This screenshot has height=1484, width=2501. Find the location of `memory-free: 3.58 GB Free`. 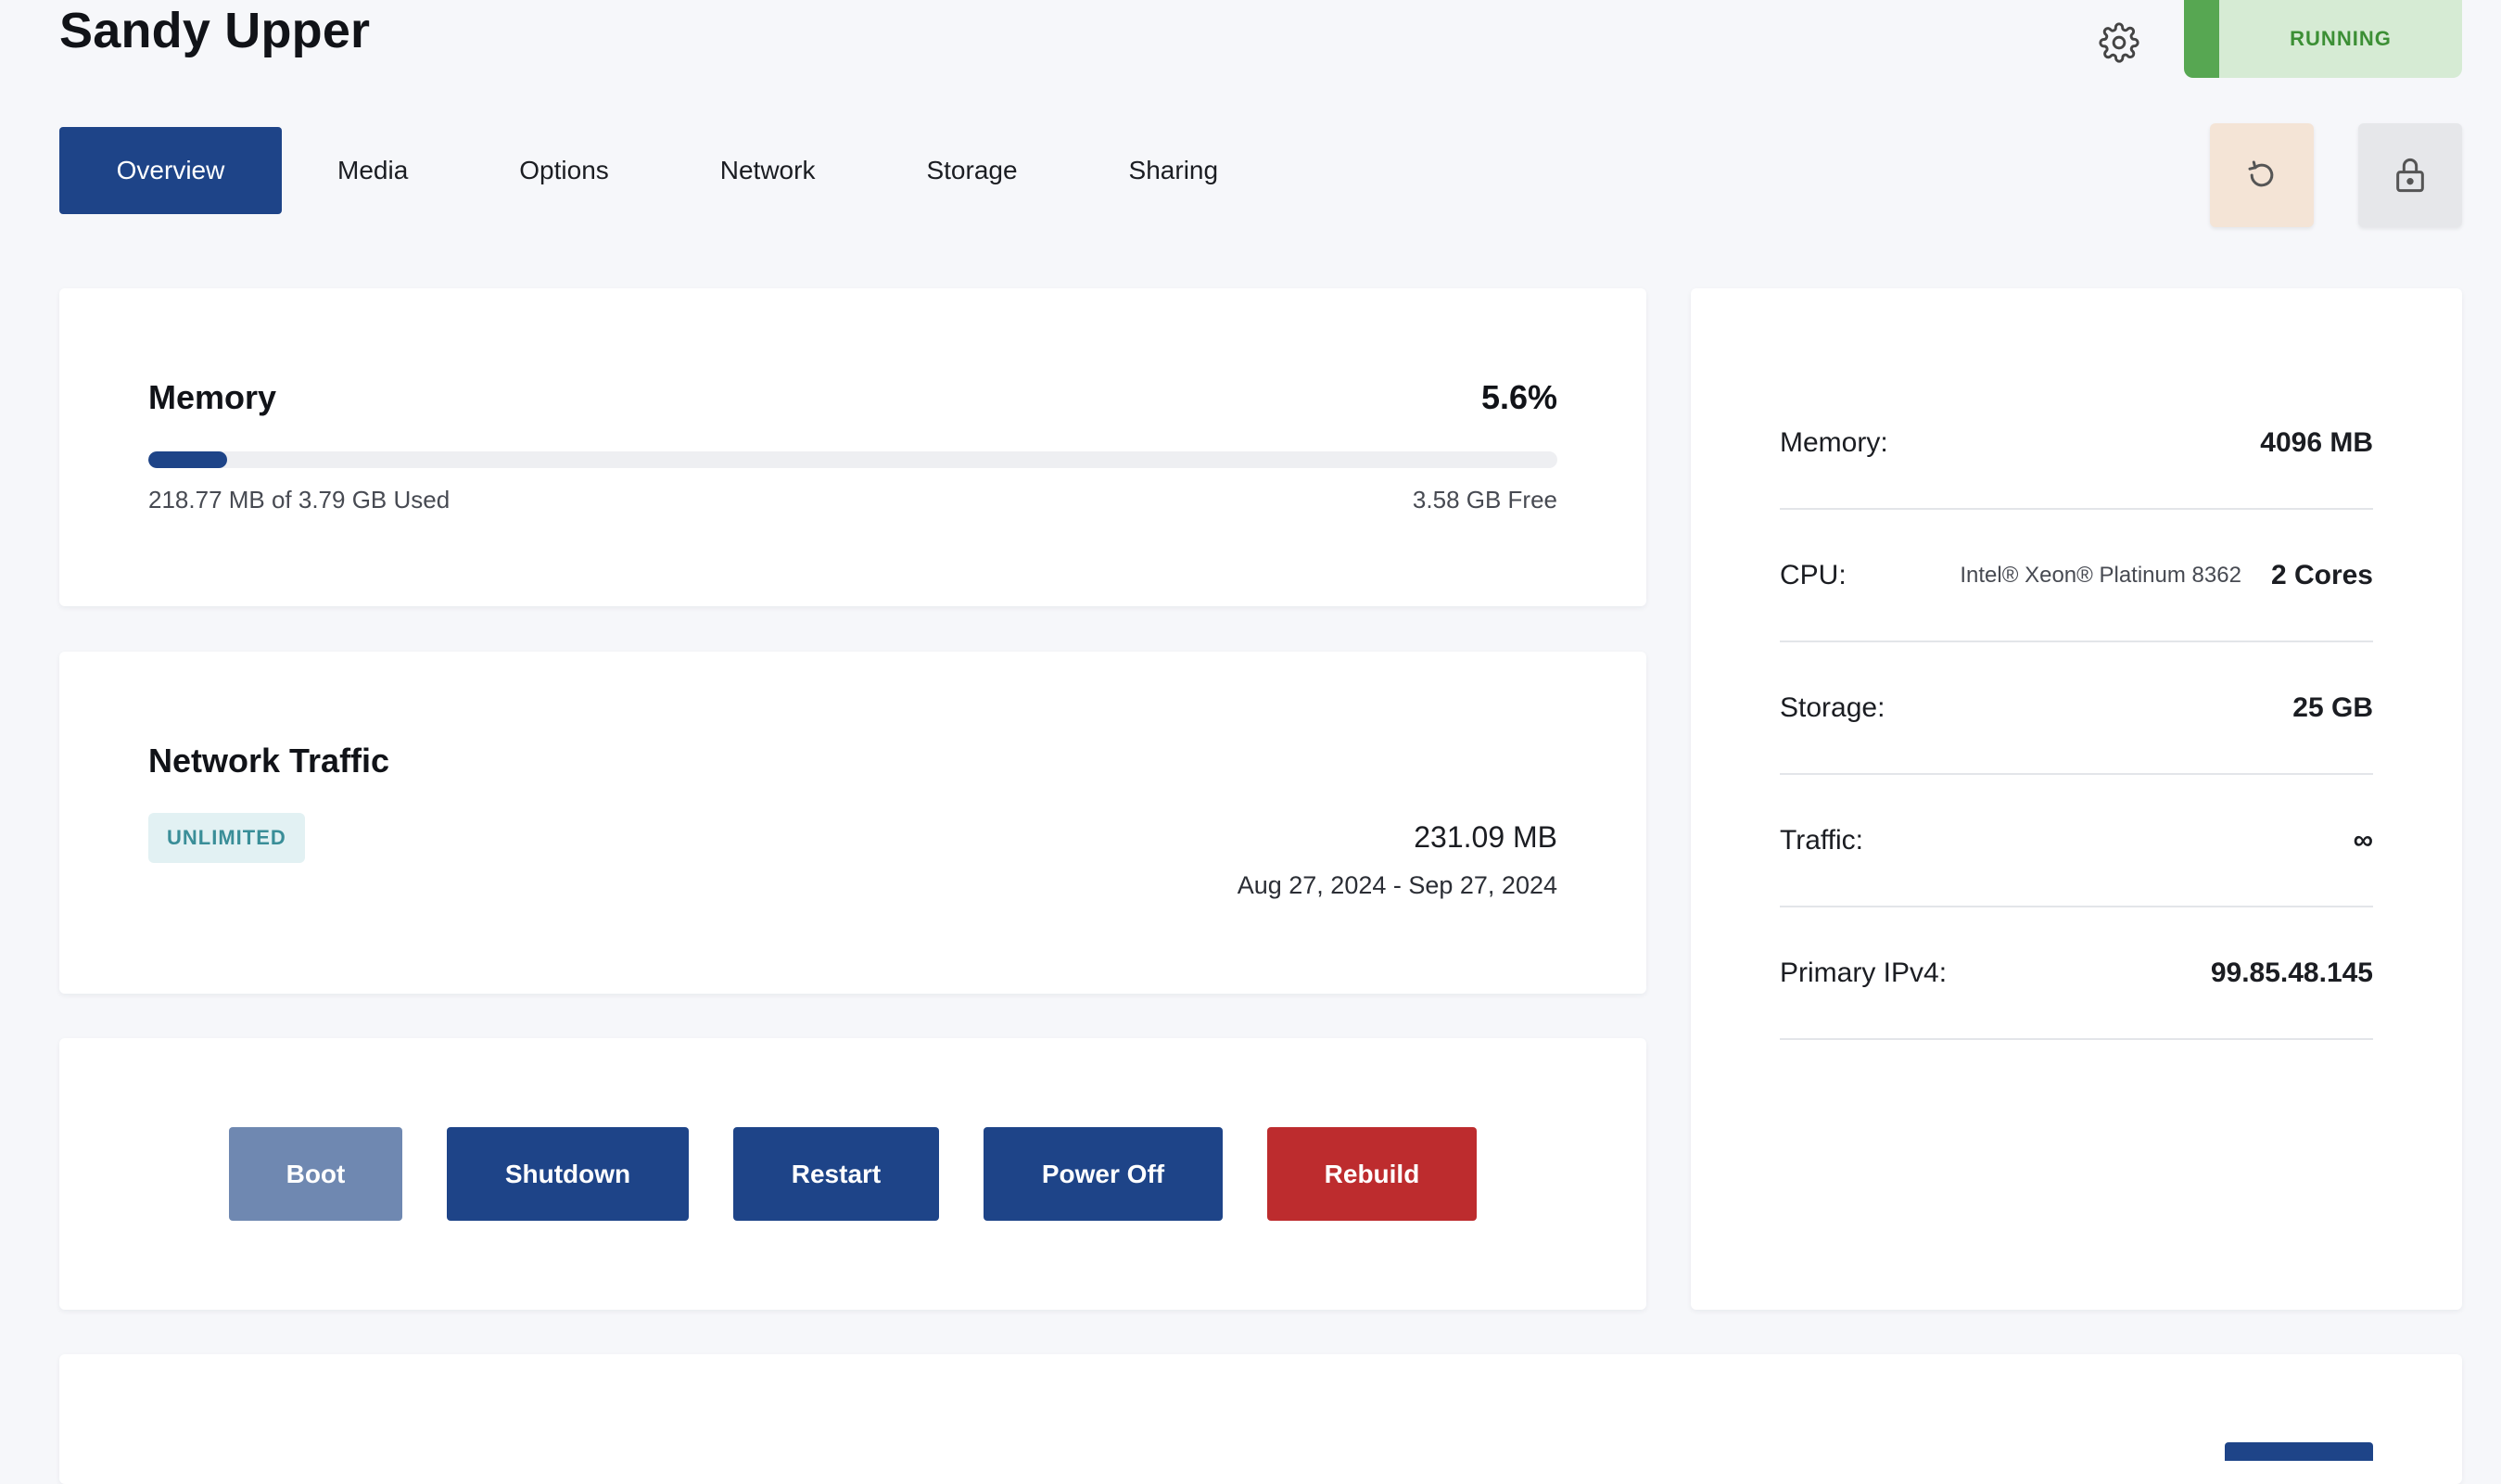

memory-free: 3.58 GB Free is located at coordinates (1484, 500).